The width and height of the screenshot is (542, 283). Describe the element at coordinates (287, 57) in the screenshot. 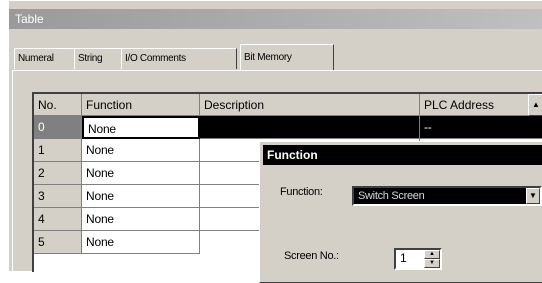

I see `tab-bit-memory: Bit Memory` at that location.